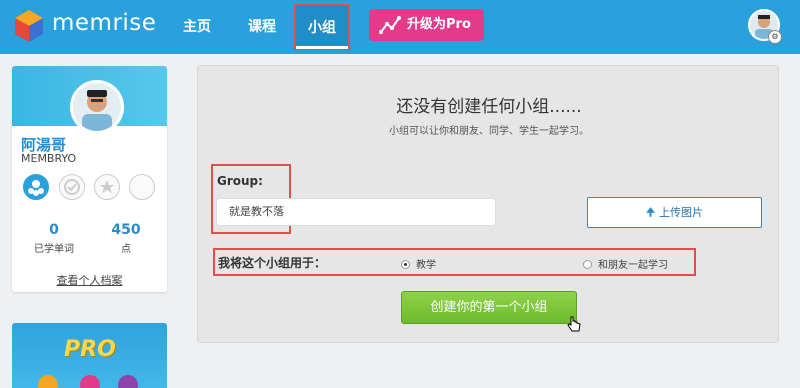  What do you see at coordinates (126, 230) in the screenshot?
I see `points-value: 450` at bounding box center [126, 230].